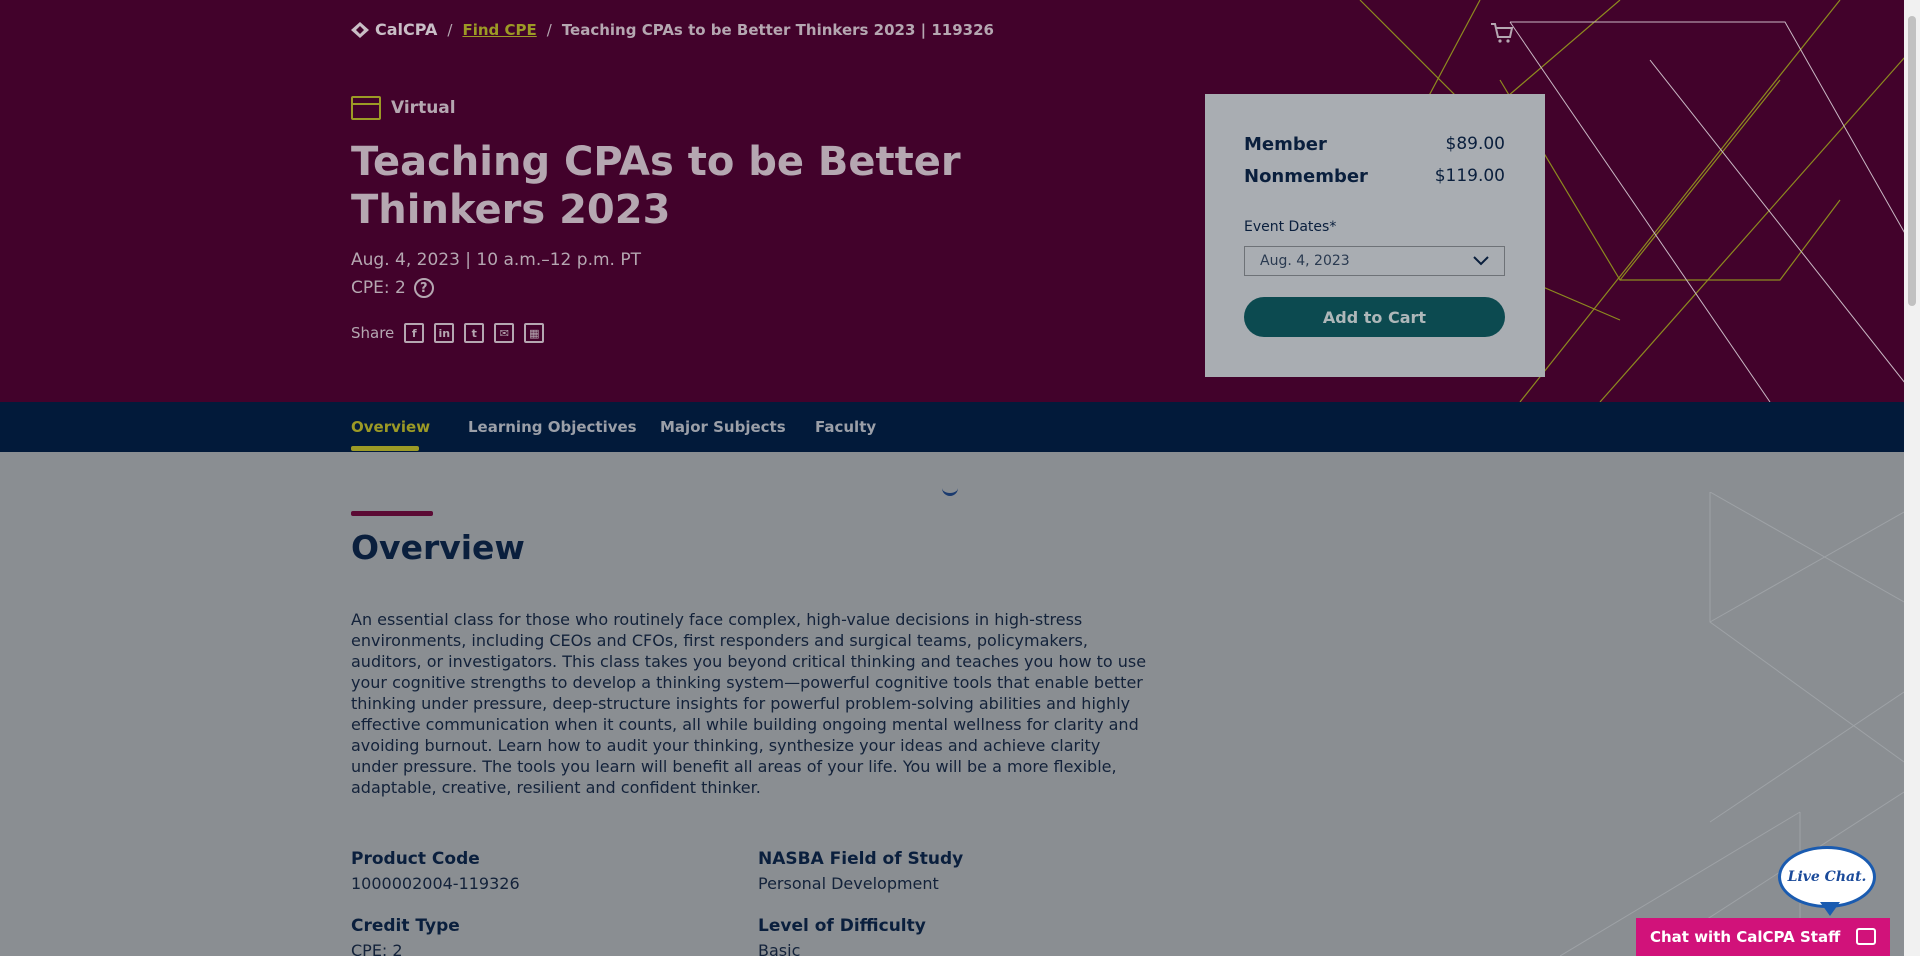 This screenshot has height=956, width=1920. Describe the element at coordinates (1830, 909) in the screenshot. I see `chat-bubble-tail` at that location.